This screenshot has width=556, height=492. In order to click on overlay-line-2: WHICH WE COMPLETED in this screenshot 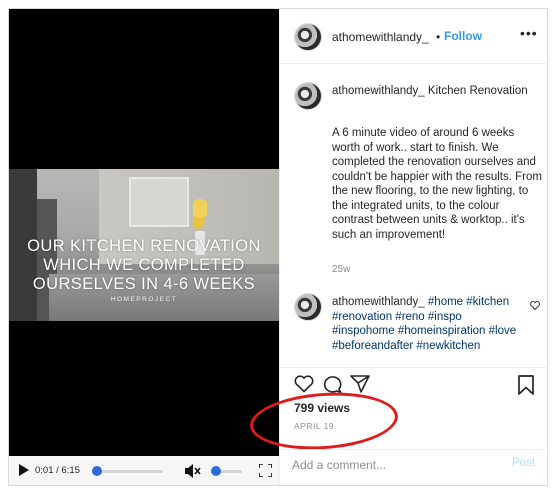, I will do `click(144, 265)`.